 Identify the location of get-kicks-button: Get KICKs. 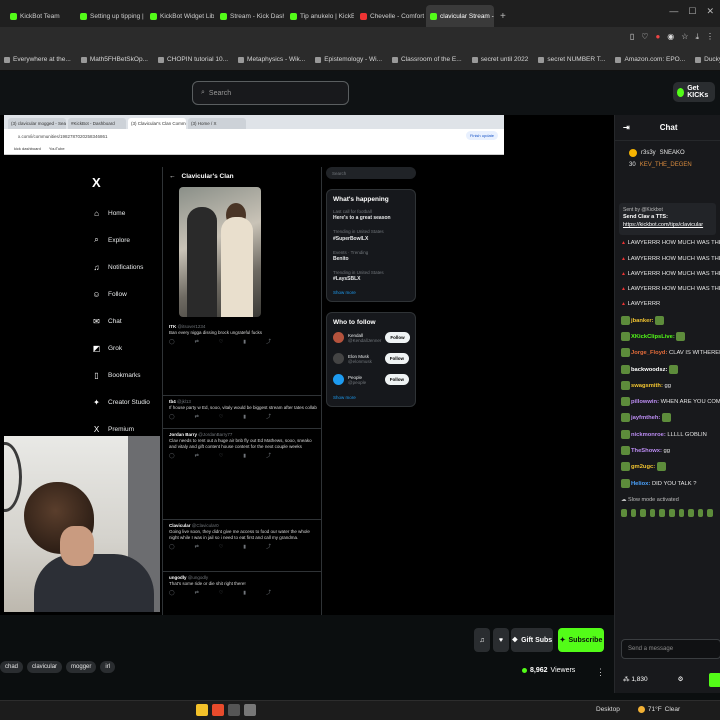
(694, 92).